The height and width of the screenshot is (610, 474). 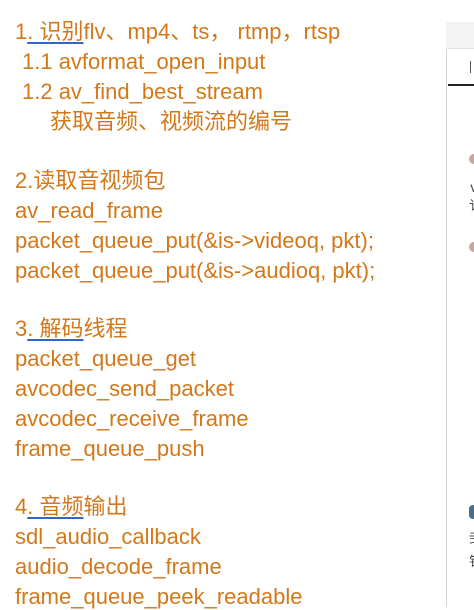 I want to click on section-3-heading: 3. 解码线程, so click(x=71, y=329).